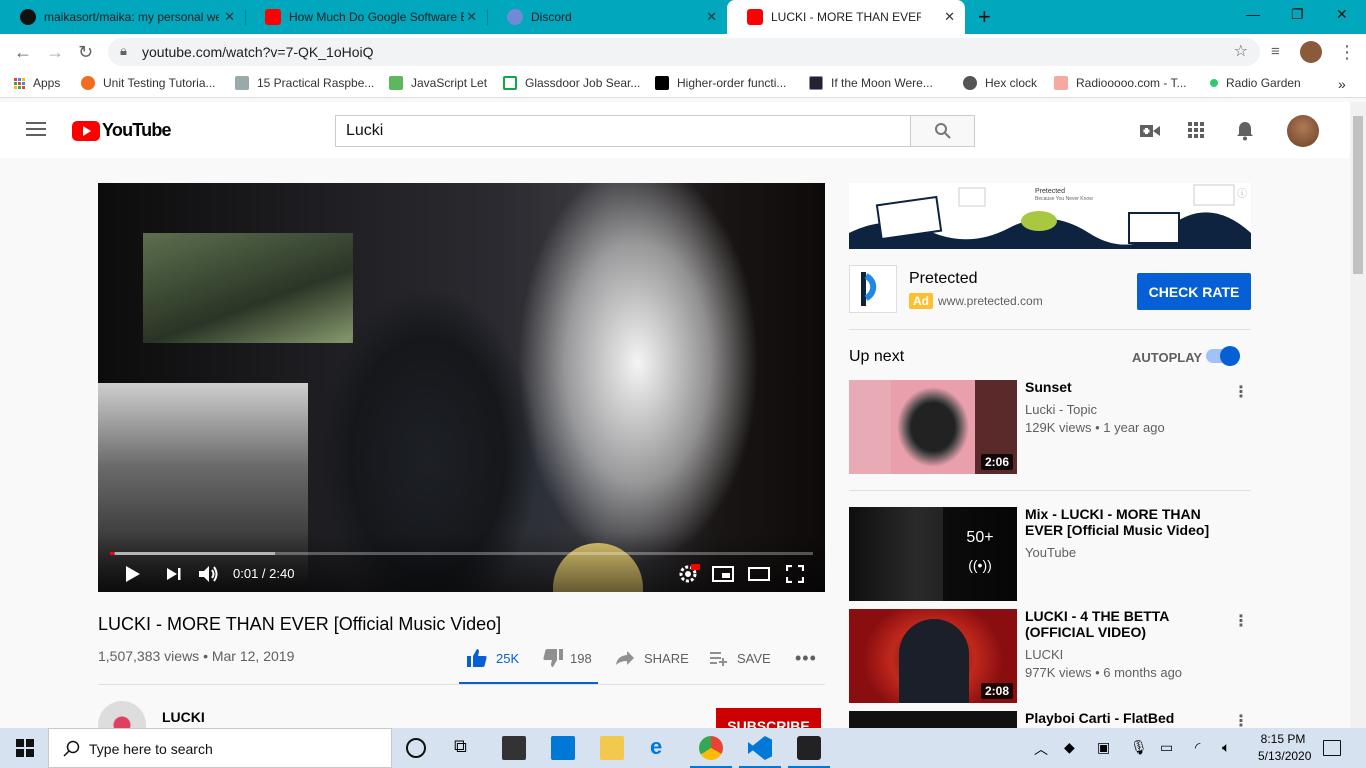  Describe the element at coordinates (461, 553) in the screenshot. I see `progress-bar` at that location.